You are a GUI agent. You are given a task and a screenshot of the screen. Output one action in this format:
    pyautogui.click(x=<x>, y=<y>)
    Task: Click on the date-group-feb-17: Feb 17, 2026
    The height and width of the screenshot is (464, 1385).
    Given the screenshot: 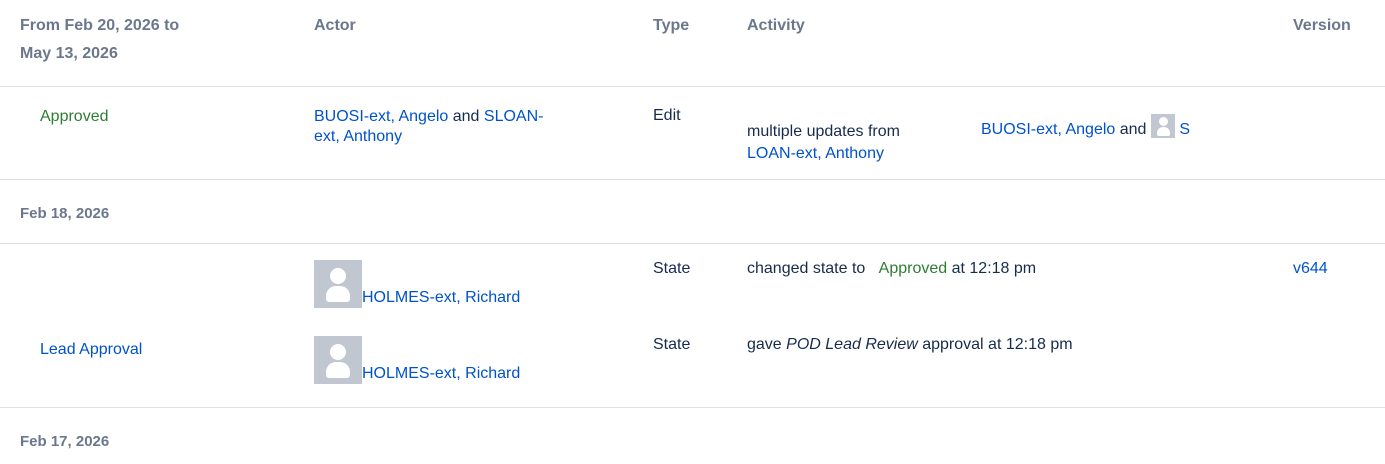 What is the action you would take?
    pyautogui.click(x=65, y=441)
    